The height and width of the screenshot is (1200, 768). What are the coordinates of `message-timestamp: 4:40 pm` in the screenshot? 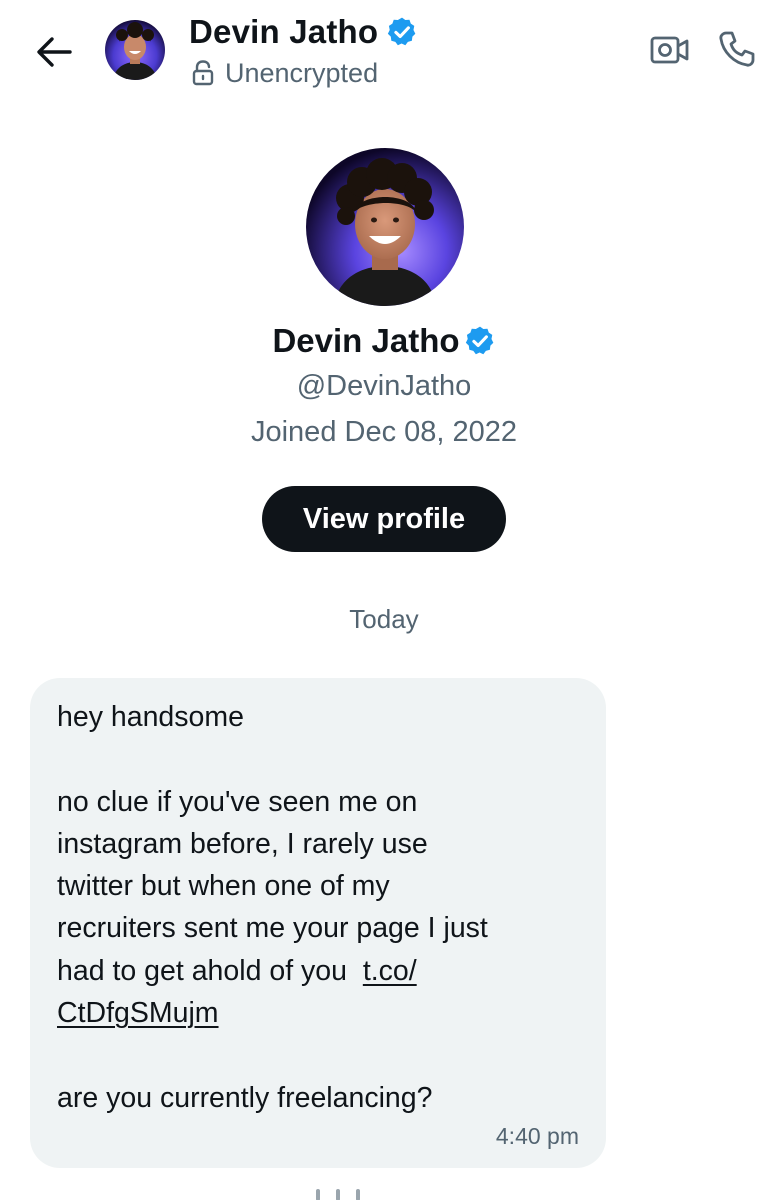 It's located at (537, 1136).